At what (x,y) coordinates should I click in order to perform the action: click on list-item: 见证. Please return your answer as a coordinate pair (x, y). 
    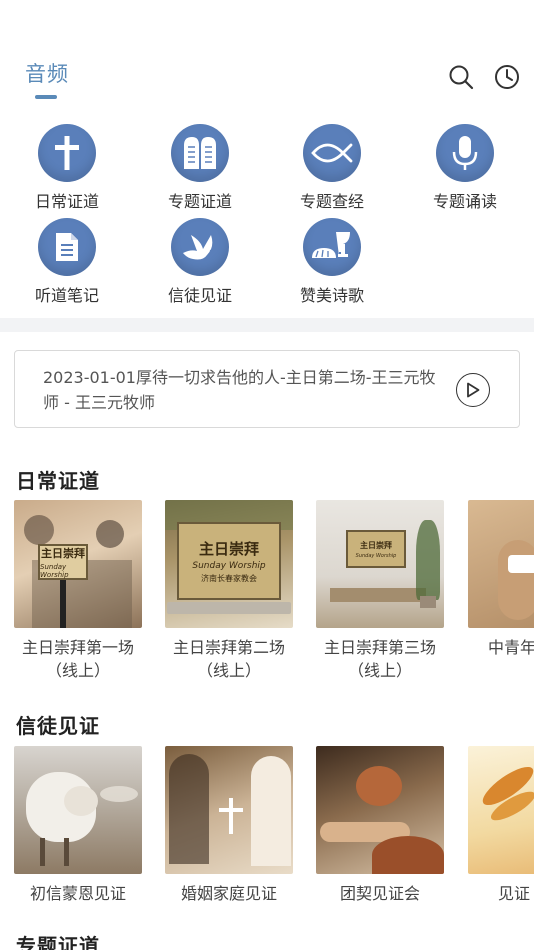
    Looking at the image, I should click on (501, 825).